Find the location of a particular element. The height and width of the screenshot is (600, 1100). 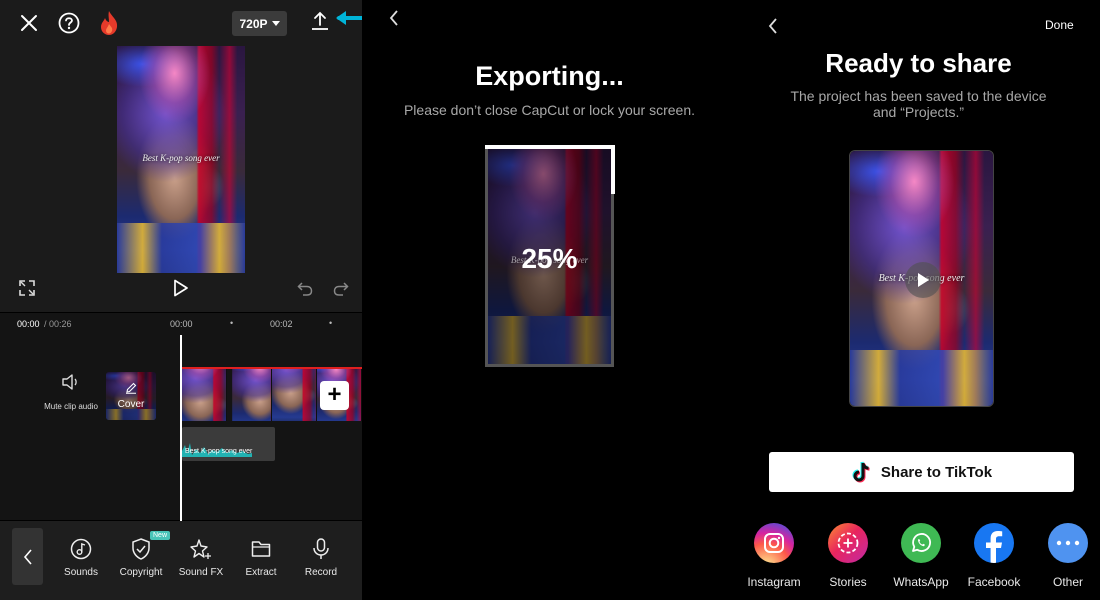

tool-sounds: Sounds is located at coordinates (81, 557).